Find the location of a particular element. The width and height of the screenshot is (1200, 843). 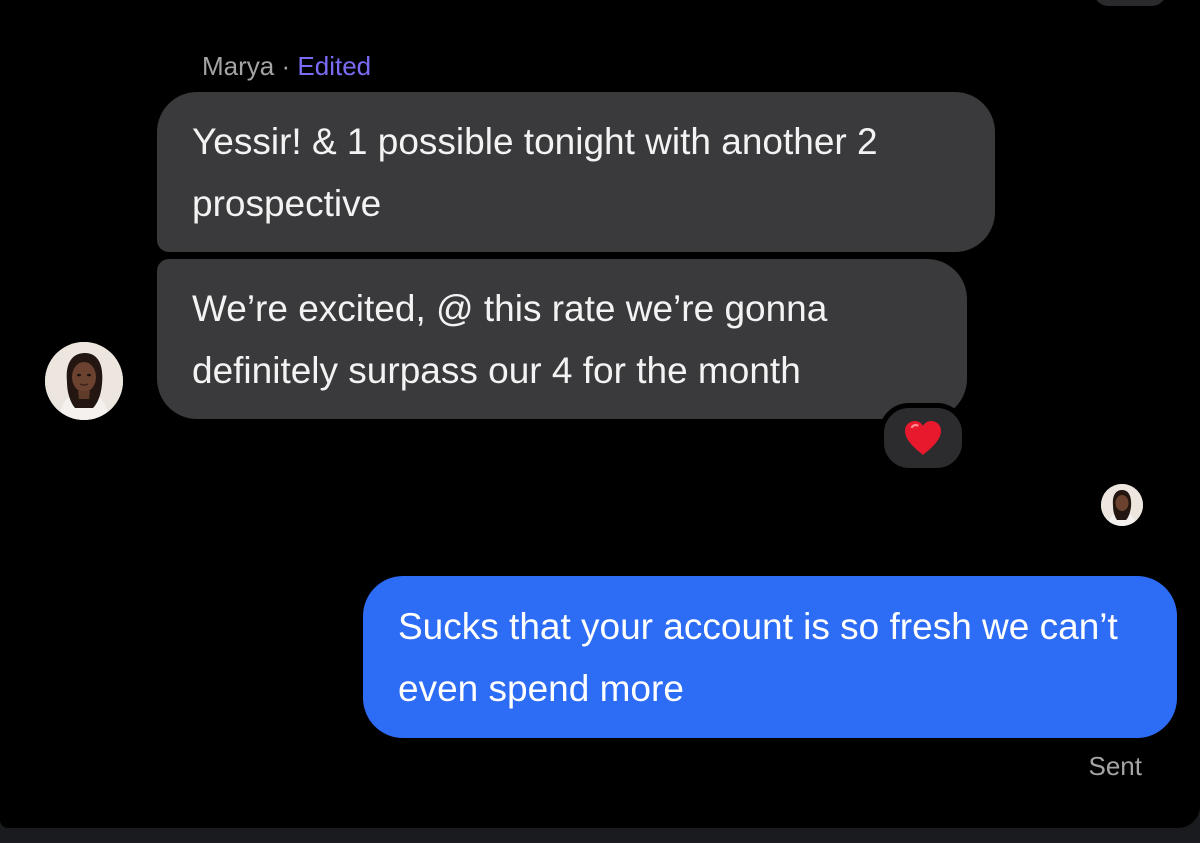

contact-avatar-image is located at coordinates (84, 381).